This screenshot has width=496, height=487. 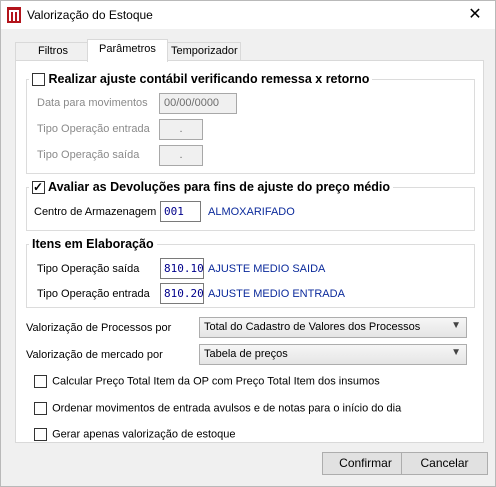 I want to click on itens-elaboracao-title: Itens em Elaboração, so click(x=93, y=244).